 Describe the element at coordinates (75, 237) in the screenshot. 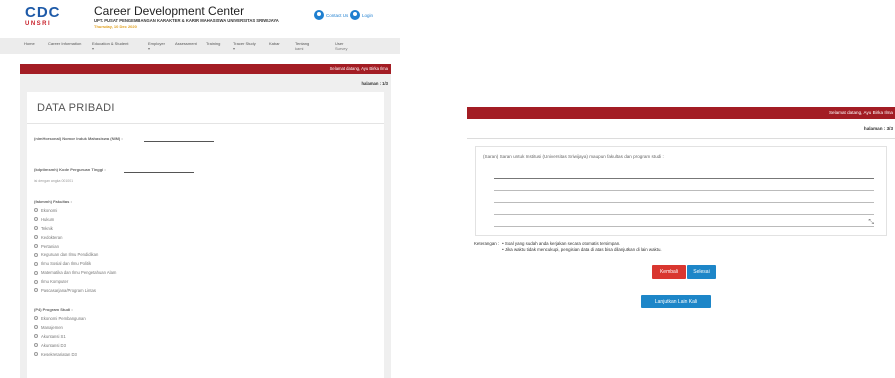

I see `radio-option: Kedokteran` at that location.